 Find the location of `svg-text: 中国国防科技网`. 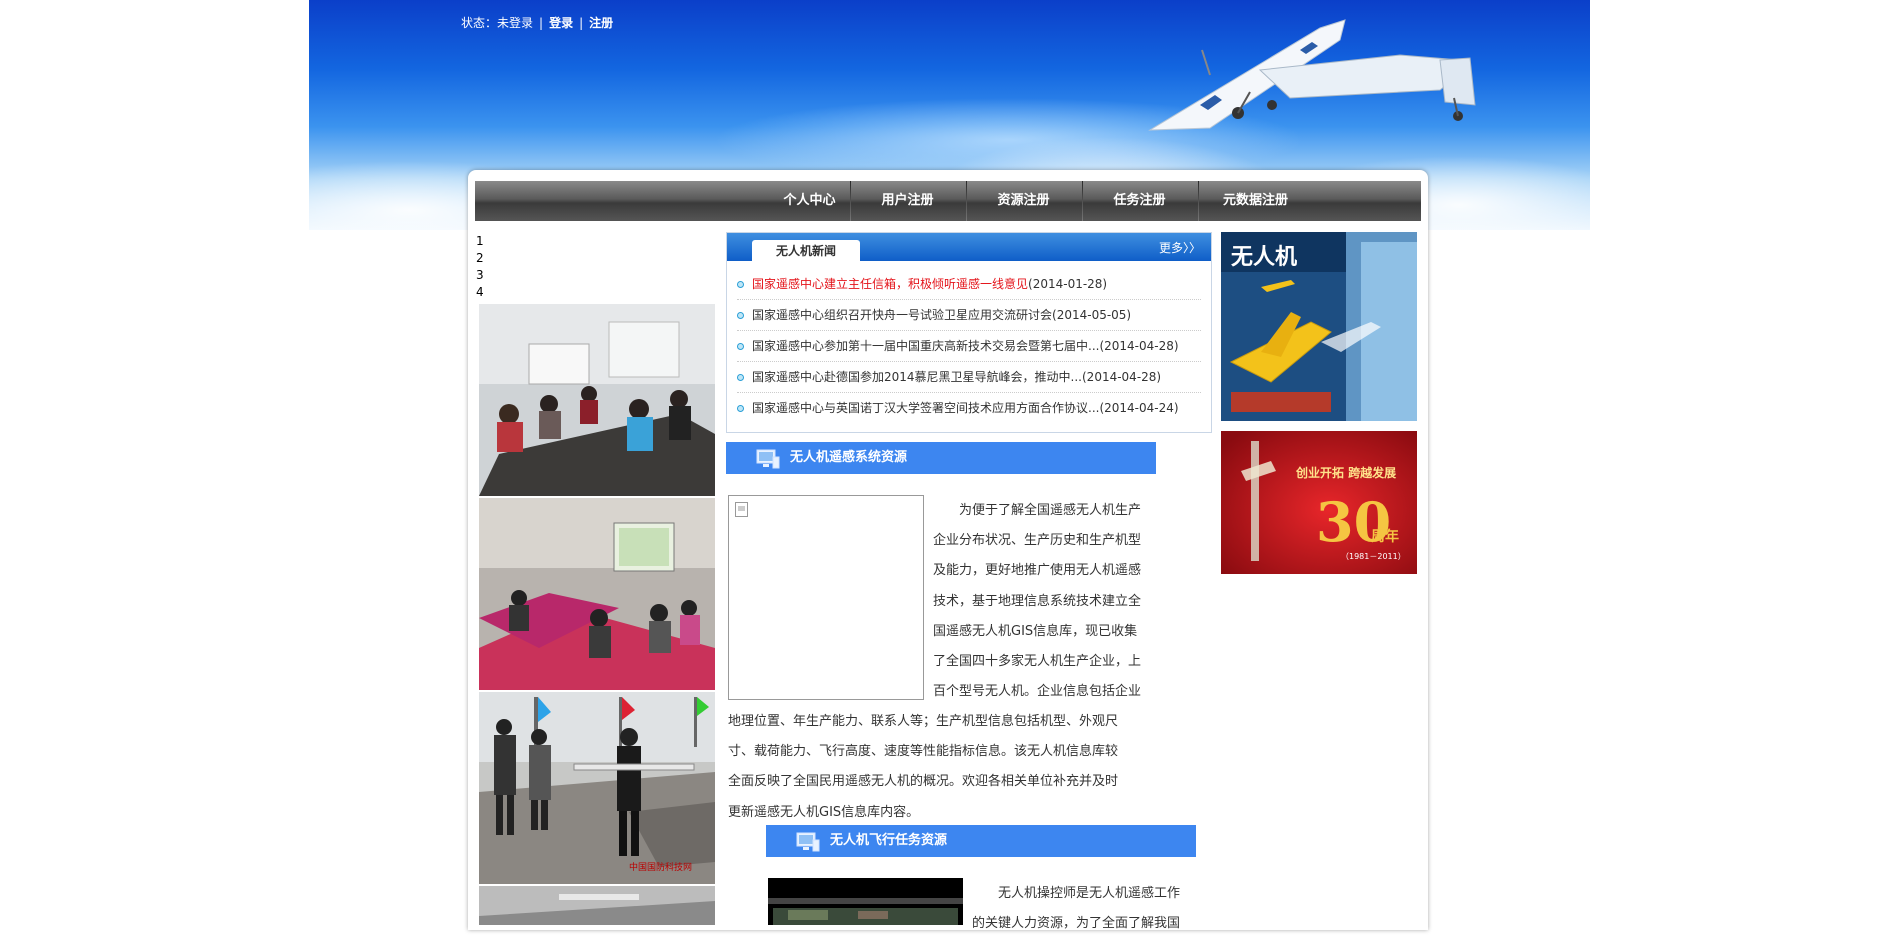

svg-text: 中国国防科技网 is located at coordinates (660, 867).